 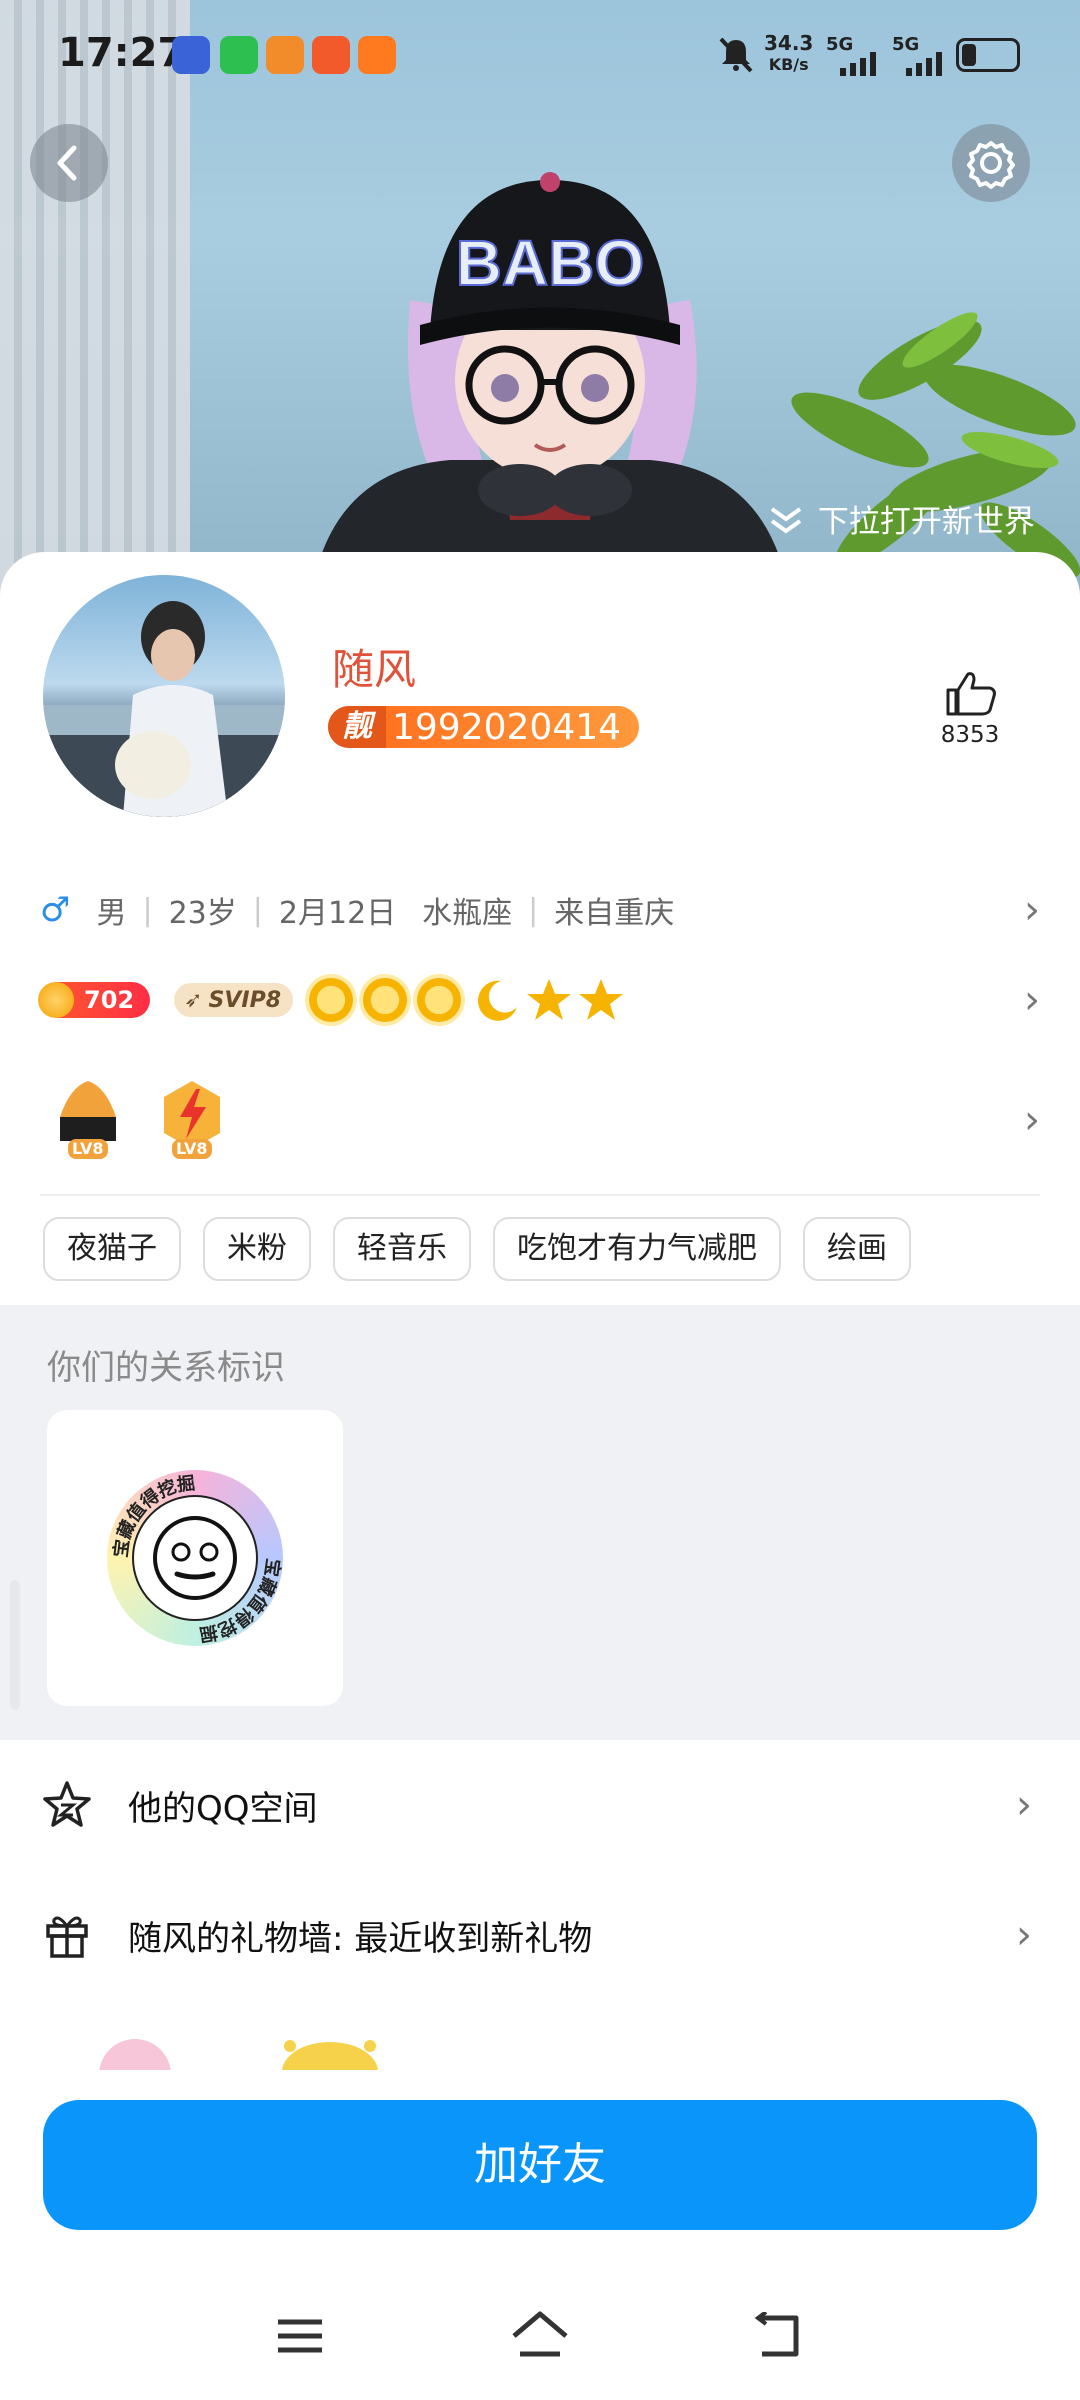 What do you see at coordinates (402, 1249) in the screenshot?
I see `interest-tag: 轻音乐` at bounding box center [402, 1249].